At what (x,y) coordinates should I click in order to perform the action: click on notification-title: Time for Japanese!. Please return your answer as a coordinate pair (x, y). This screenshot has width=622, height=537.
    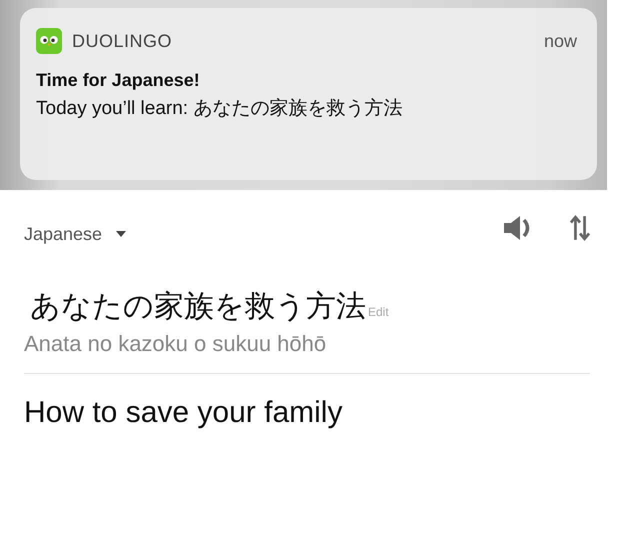
    Looking at the image, I should click on (118, 80).